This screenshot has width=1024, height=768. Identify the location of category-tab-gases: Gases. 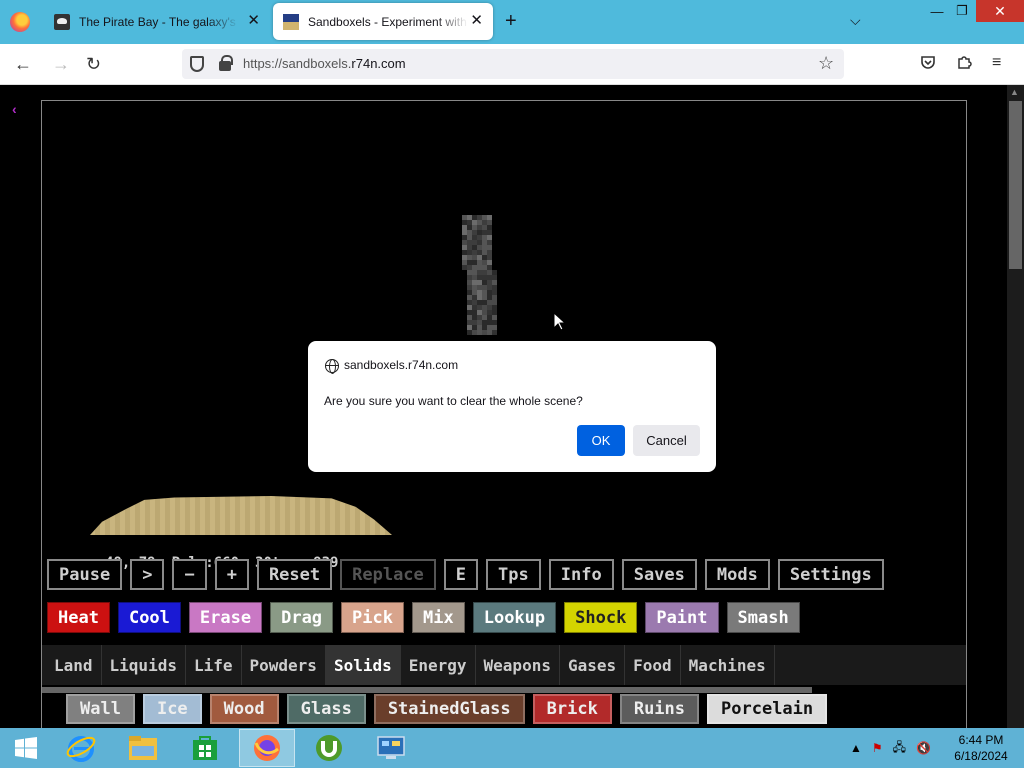
(593, 665).